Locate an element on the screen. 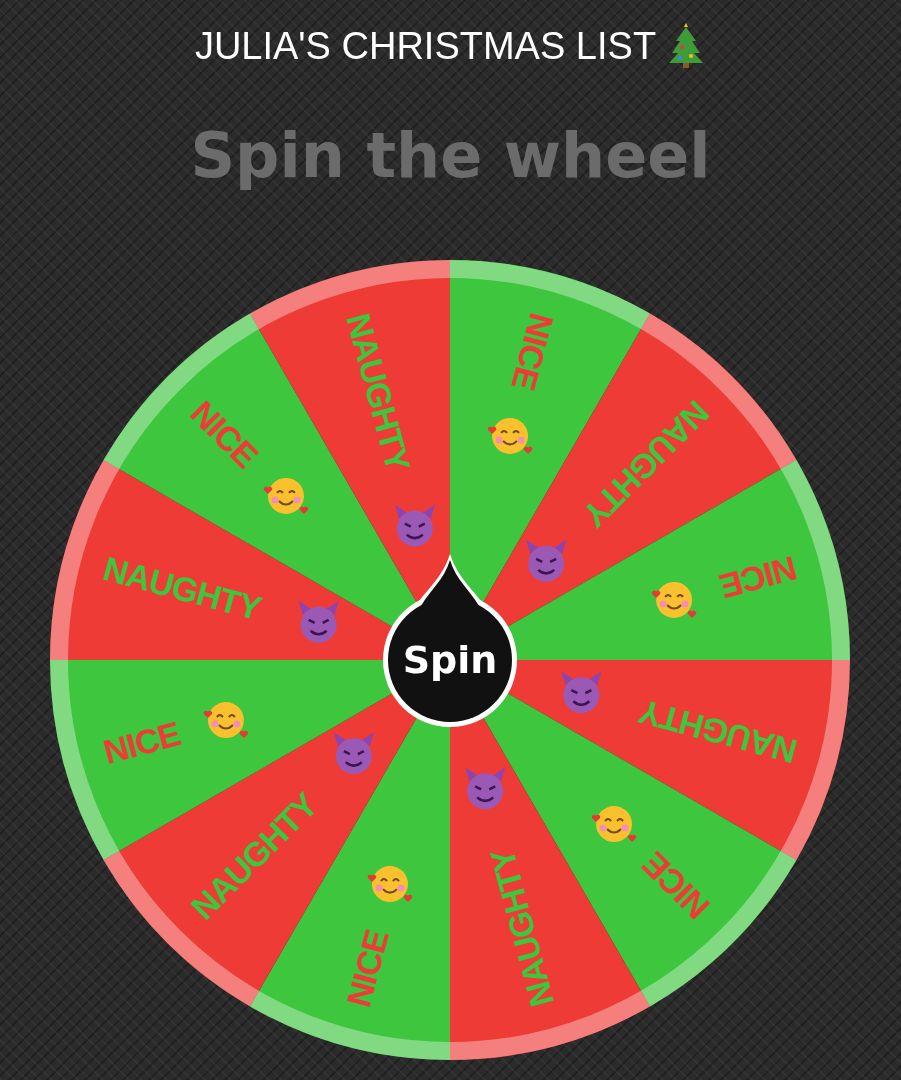  title: JULIA'S CHRISTMAS LIST is located at coordinates (425, 46).